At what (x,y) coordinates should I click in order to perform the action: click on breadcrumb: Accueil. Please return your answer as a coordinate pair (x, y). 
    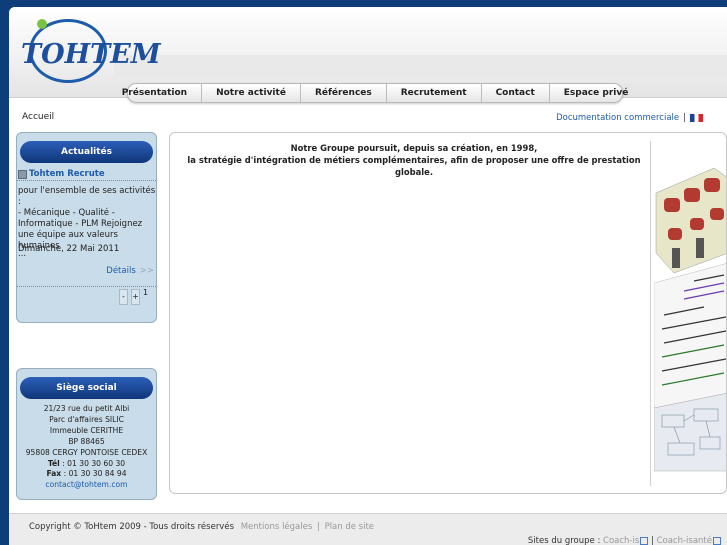
    Looking at the image, I should click on (38, 117).